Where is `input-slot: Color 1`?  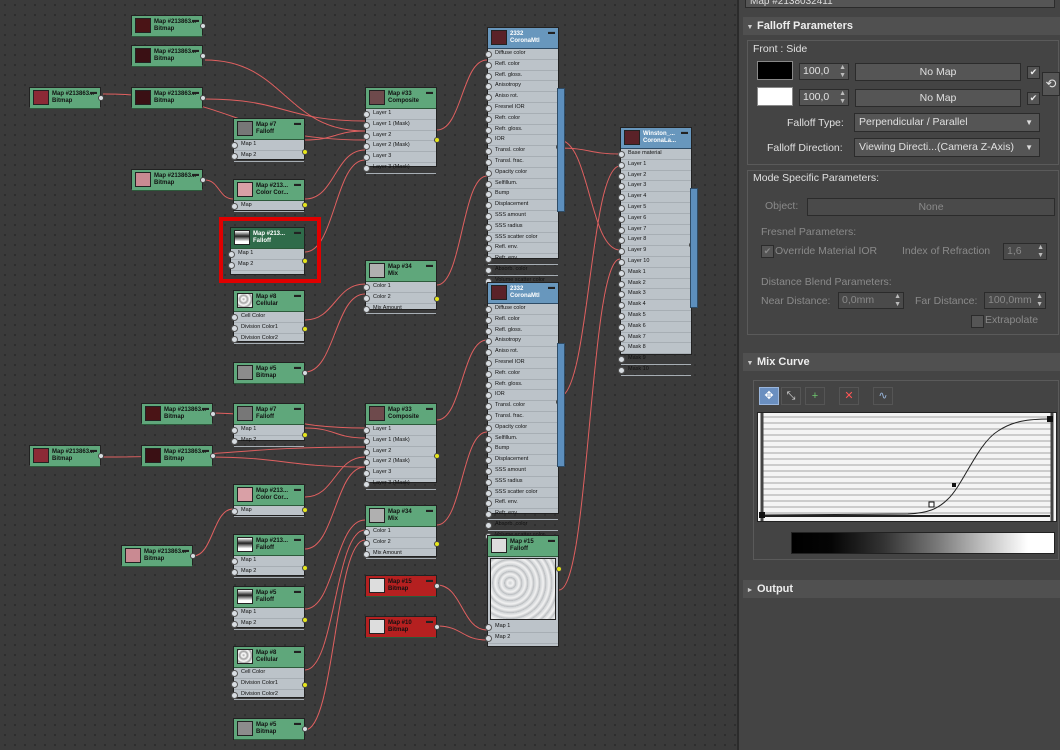
input-slot: Color 1 is located at coordinates (399, 287).